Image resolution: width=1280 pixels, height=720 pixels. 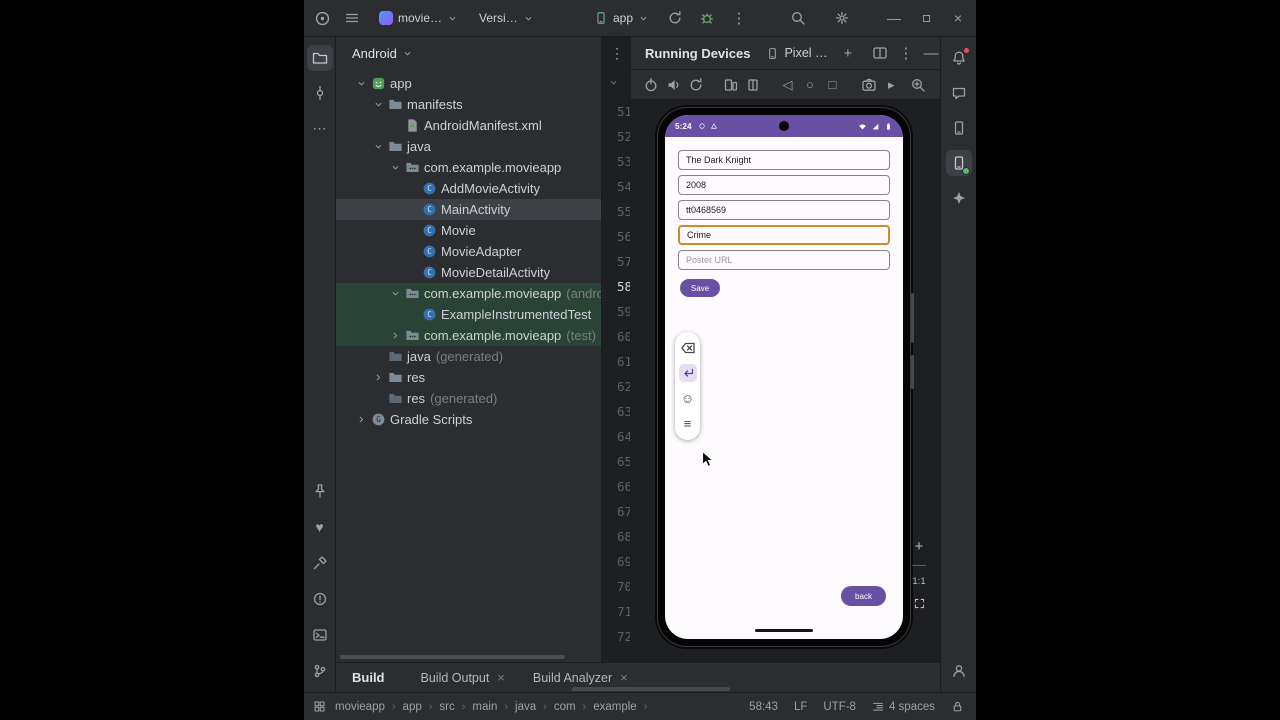 What do you see at coordinates (319, 706) in the screenshot?
I see `status-grid-icon` at bounding box center [319, 706].